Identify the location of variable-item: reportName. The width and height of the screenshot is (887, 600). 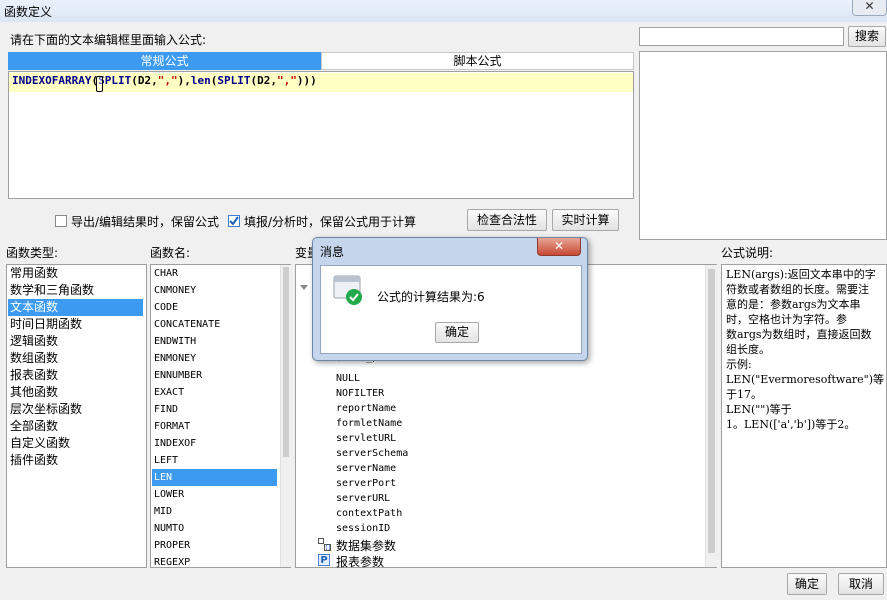
(366, 408).